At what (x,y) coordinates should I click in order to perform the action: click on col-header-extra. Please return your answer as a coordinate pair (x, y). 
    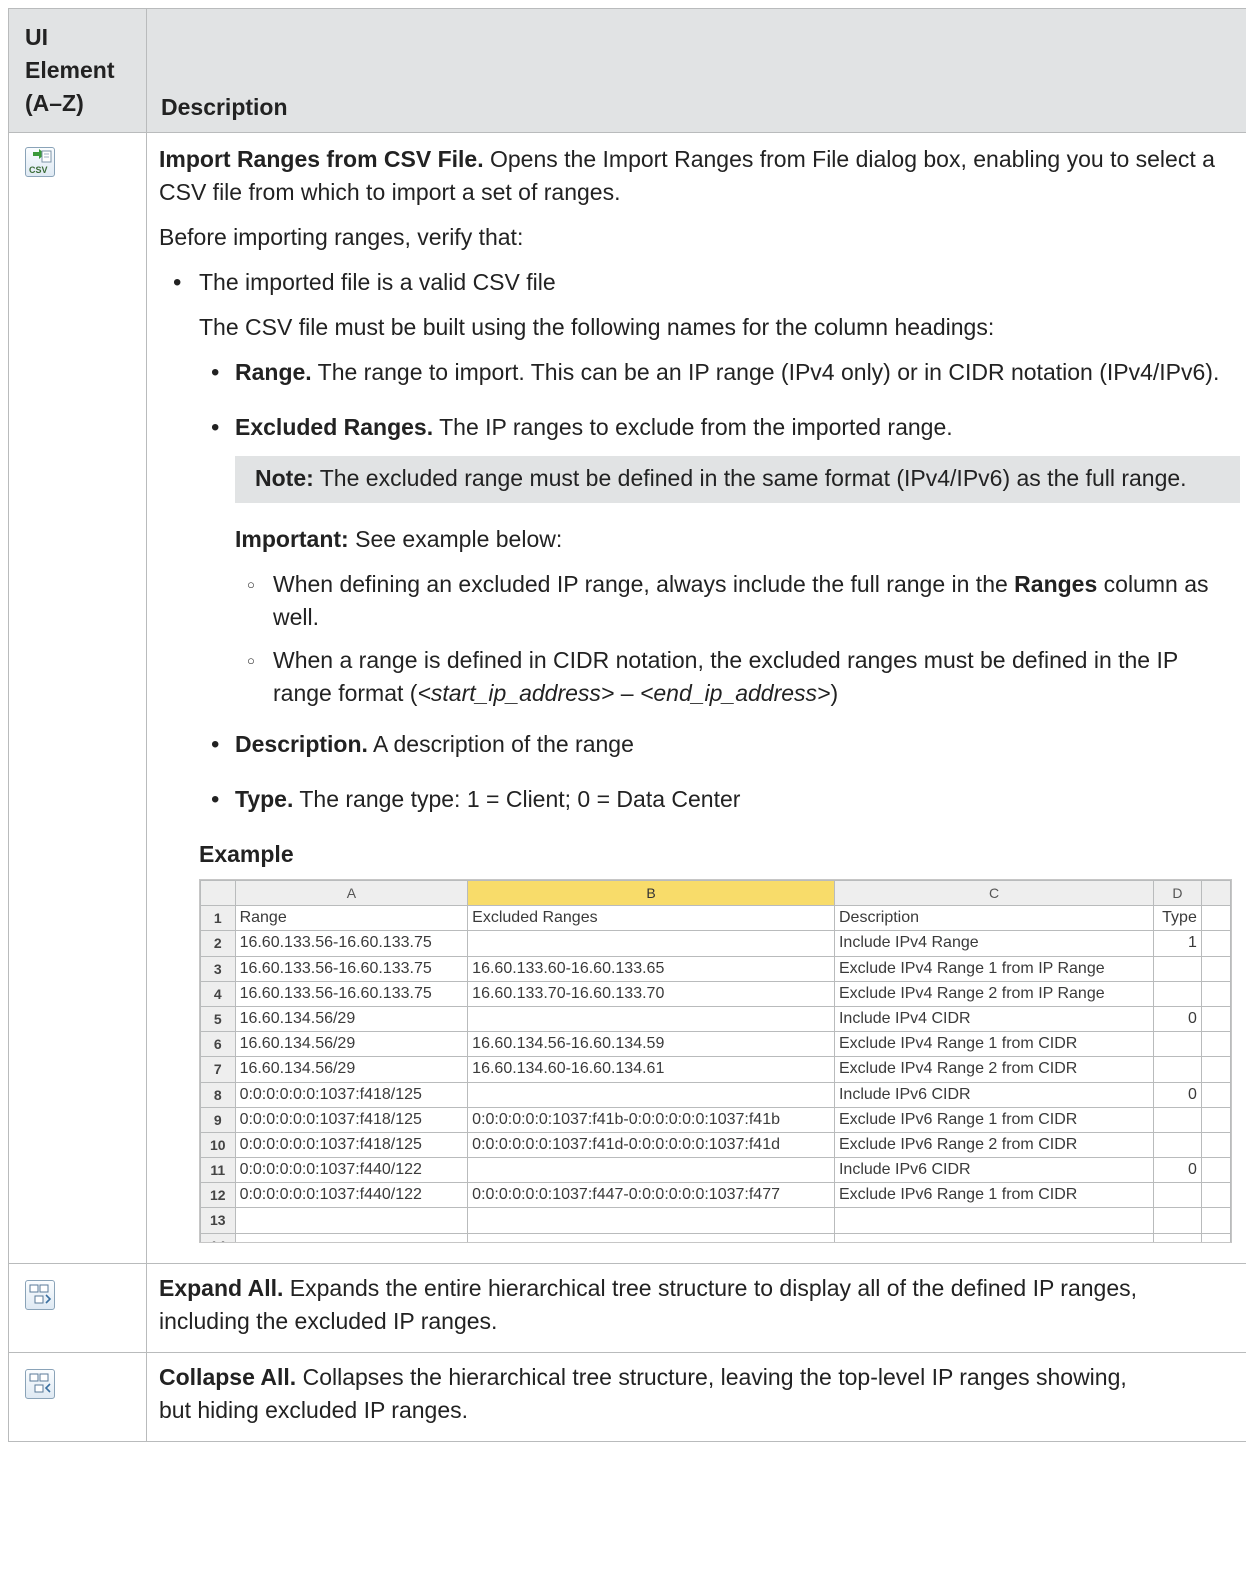
    Looking at the image, I should click on (1215, 893).